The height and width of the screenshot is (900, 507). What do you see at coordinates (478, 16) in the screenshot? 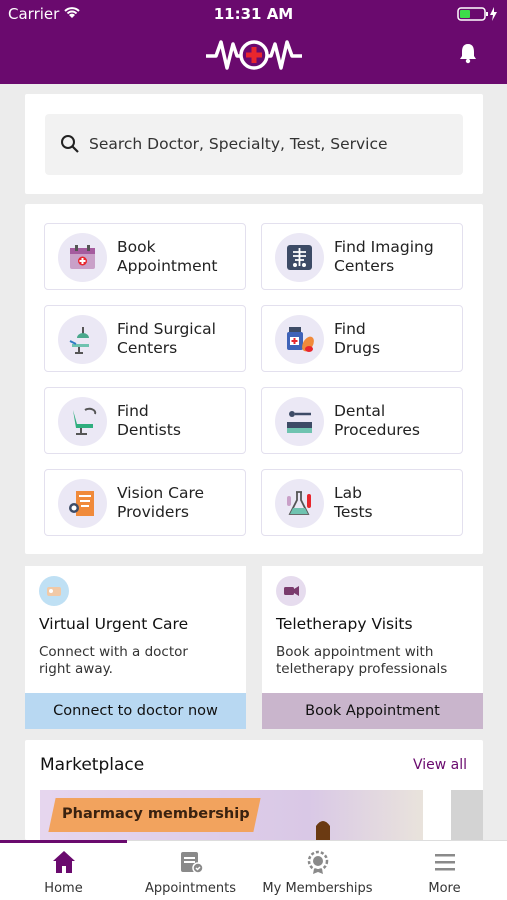
I see `battery-icon` at bounding box center [478, 16].